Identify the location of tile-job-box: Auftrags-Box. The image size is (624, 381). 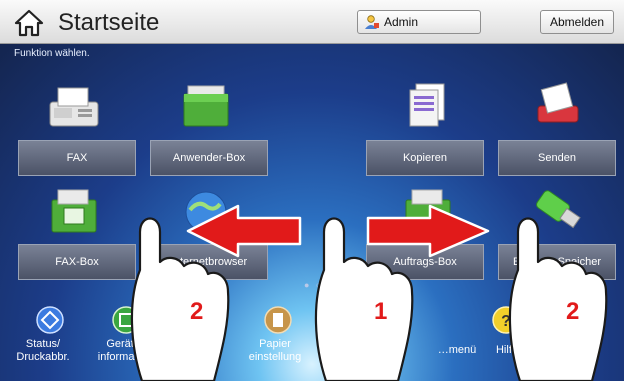
(425, 262).